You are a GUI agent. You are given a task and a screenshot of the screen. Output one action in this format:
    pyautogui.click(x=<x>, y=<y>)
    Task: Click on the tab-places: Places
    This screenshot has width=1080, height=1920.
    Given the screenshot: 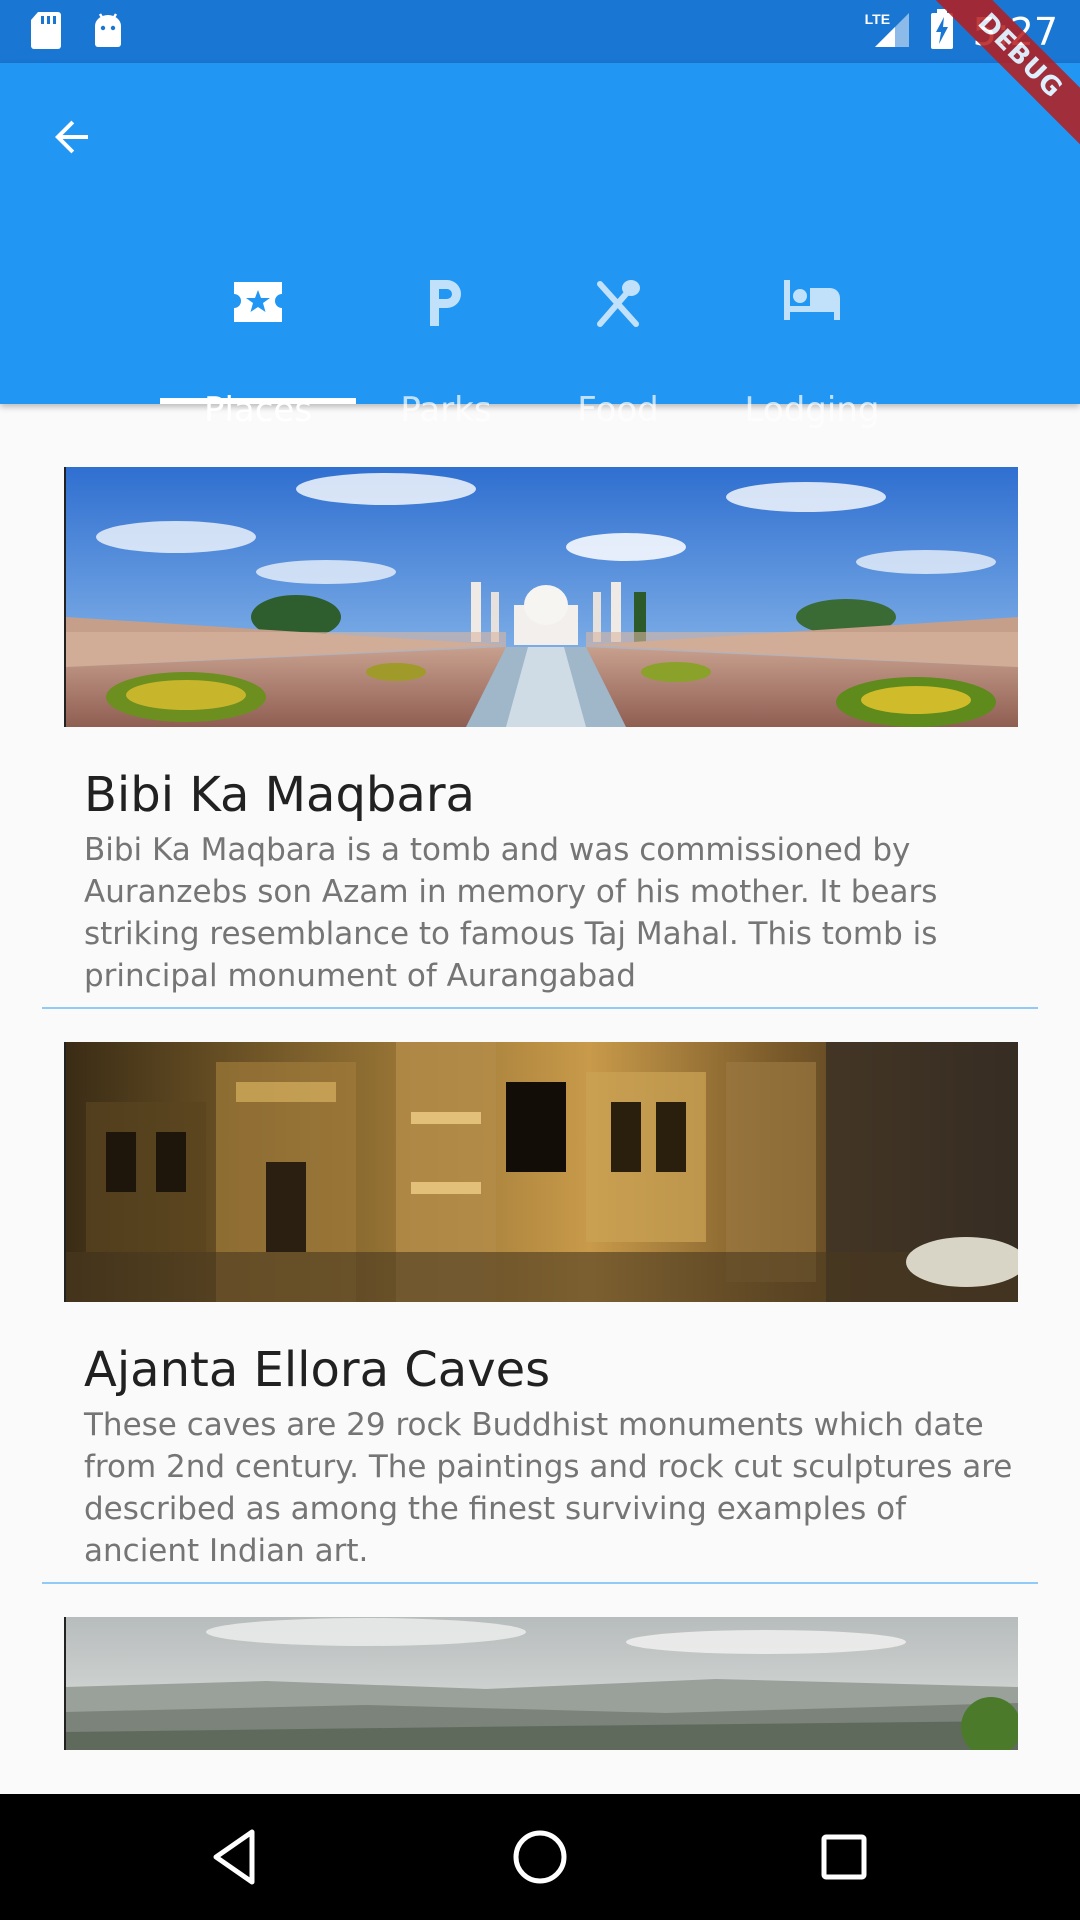 What is the action you would take?
    pyautogui.click(x=258, y=329)
    